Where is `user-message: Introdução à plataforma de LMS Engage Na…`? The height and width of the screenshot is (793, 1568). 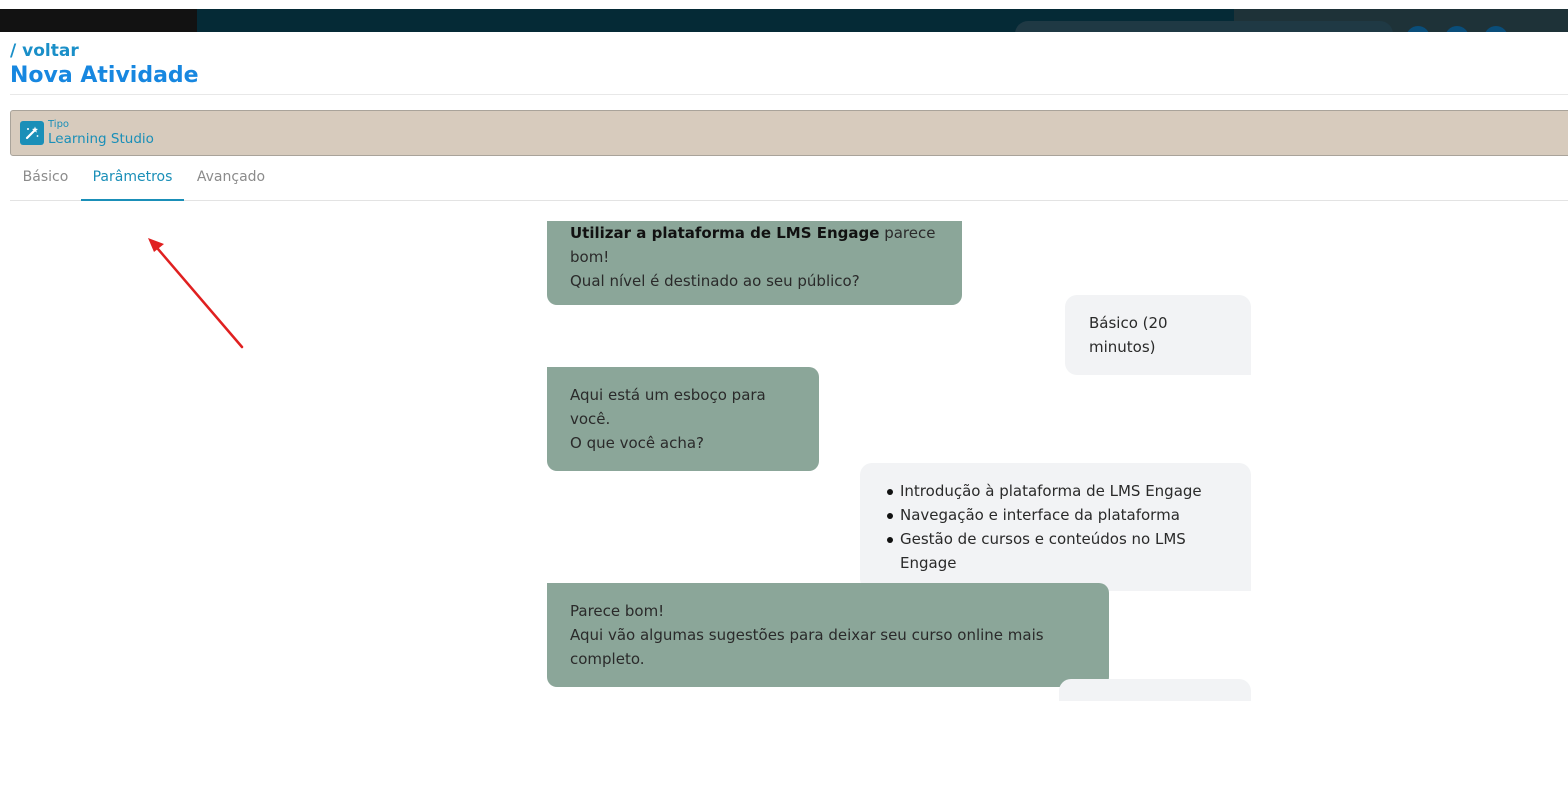 user-message: Introdução à plataforma de LMS Engage Na… is located at coordinates (1055, 527).